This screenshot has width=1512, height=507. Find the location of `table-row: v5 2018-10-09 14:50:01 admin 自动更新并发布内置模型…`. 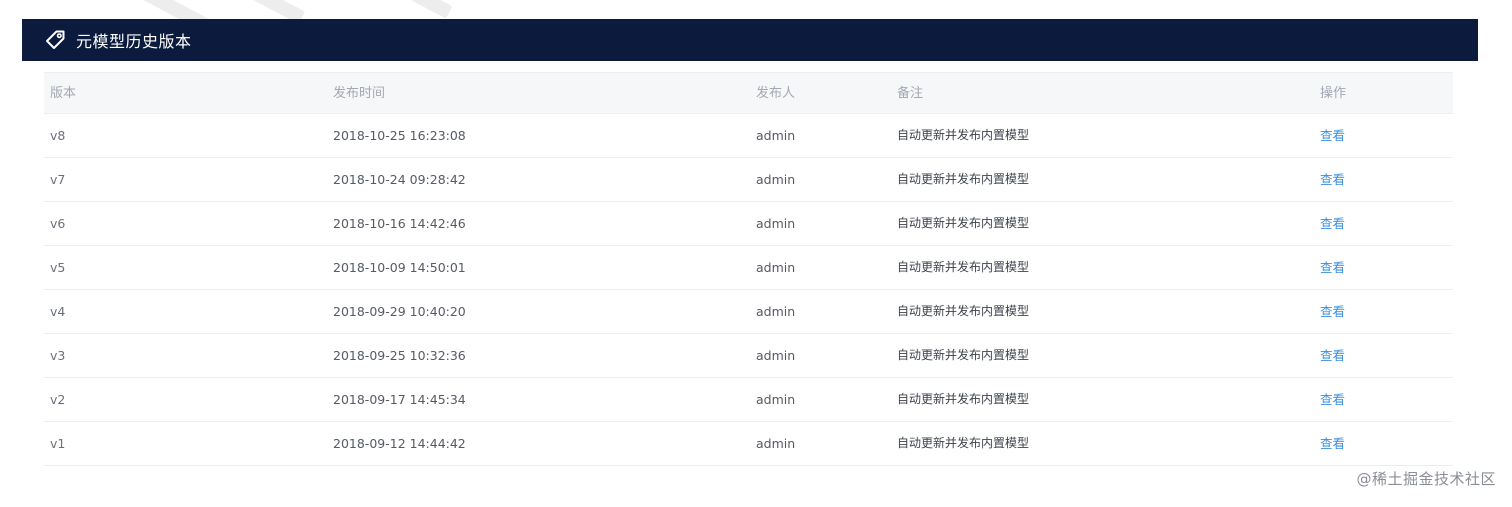

table-row: v5 2018-10-09 14:50:01 admin 自动更新并发布内置模型… is located at coordinates (748, 268).